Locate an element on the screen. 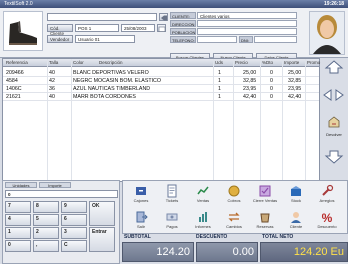 The width and height of the screenshot is (348, 264). double-up-arrow-icon is located at coordinates (334, 67).